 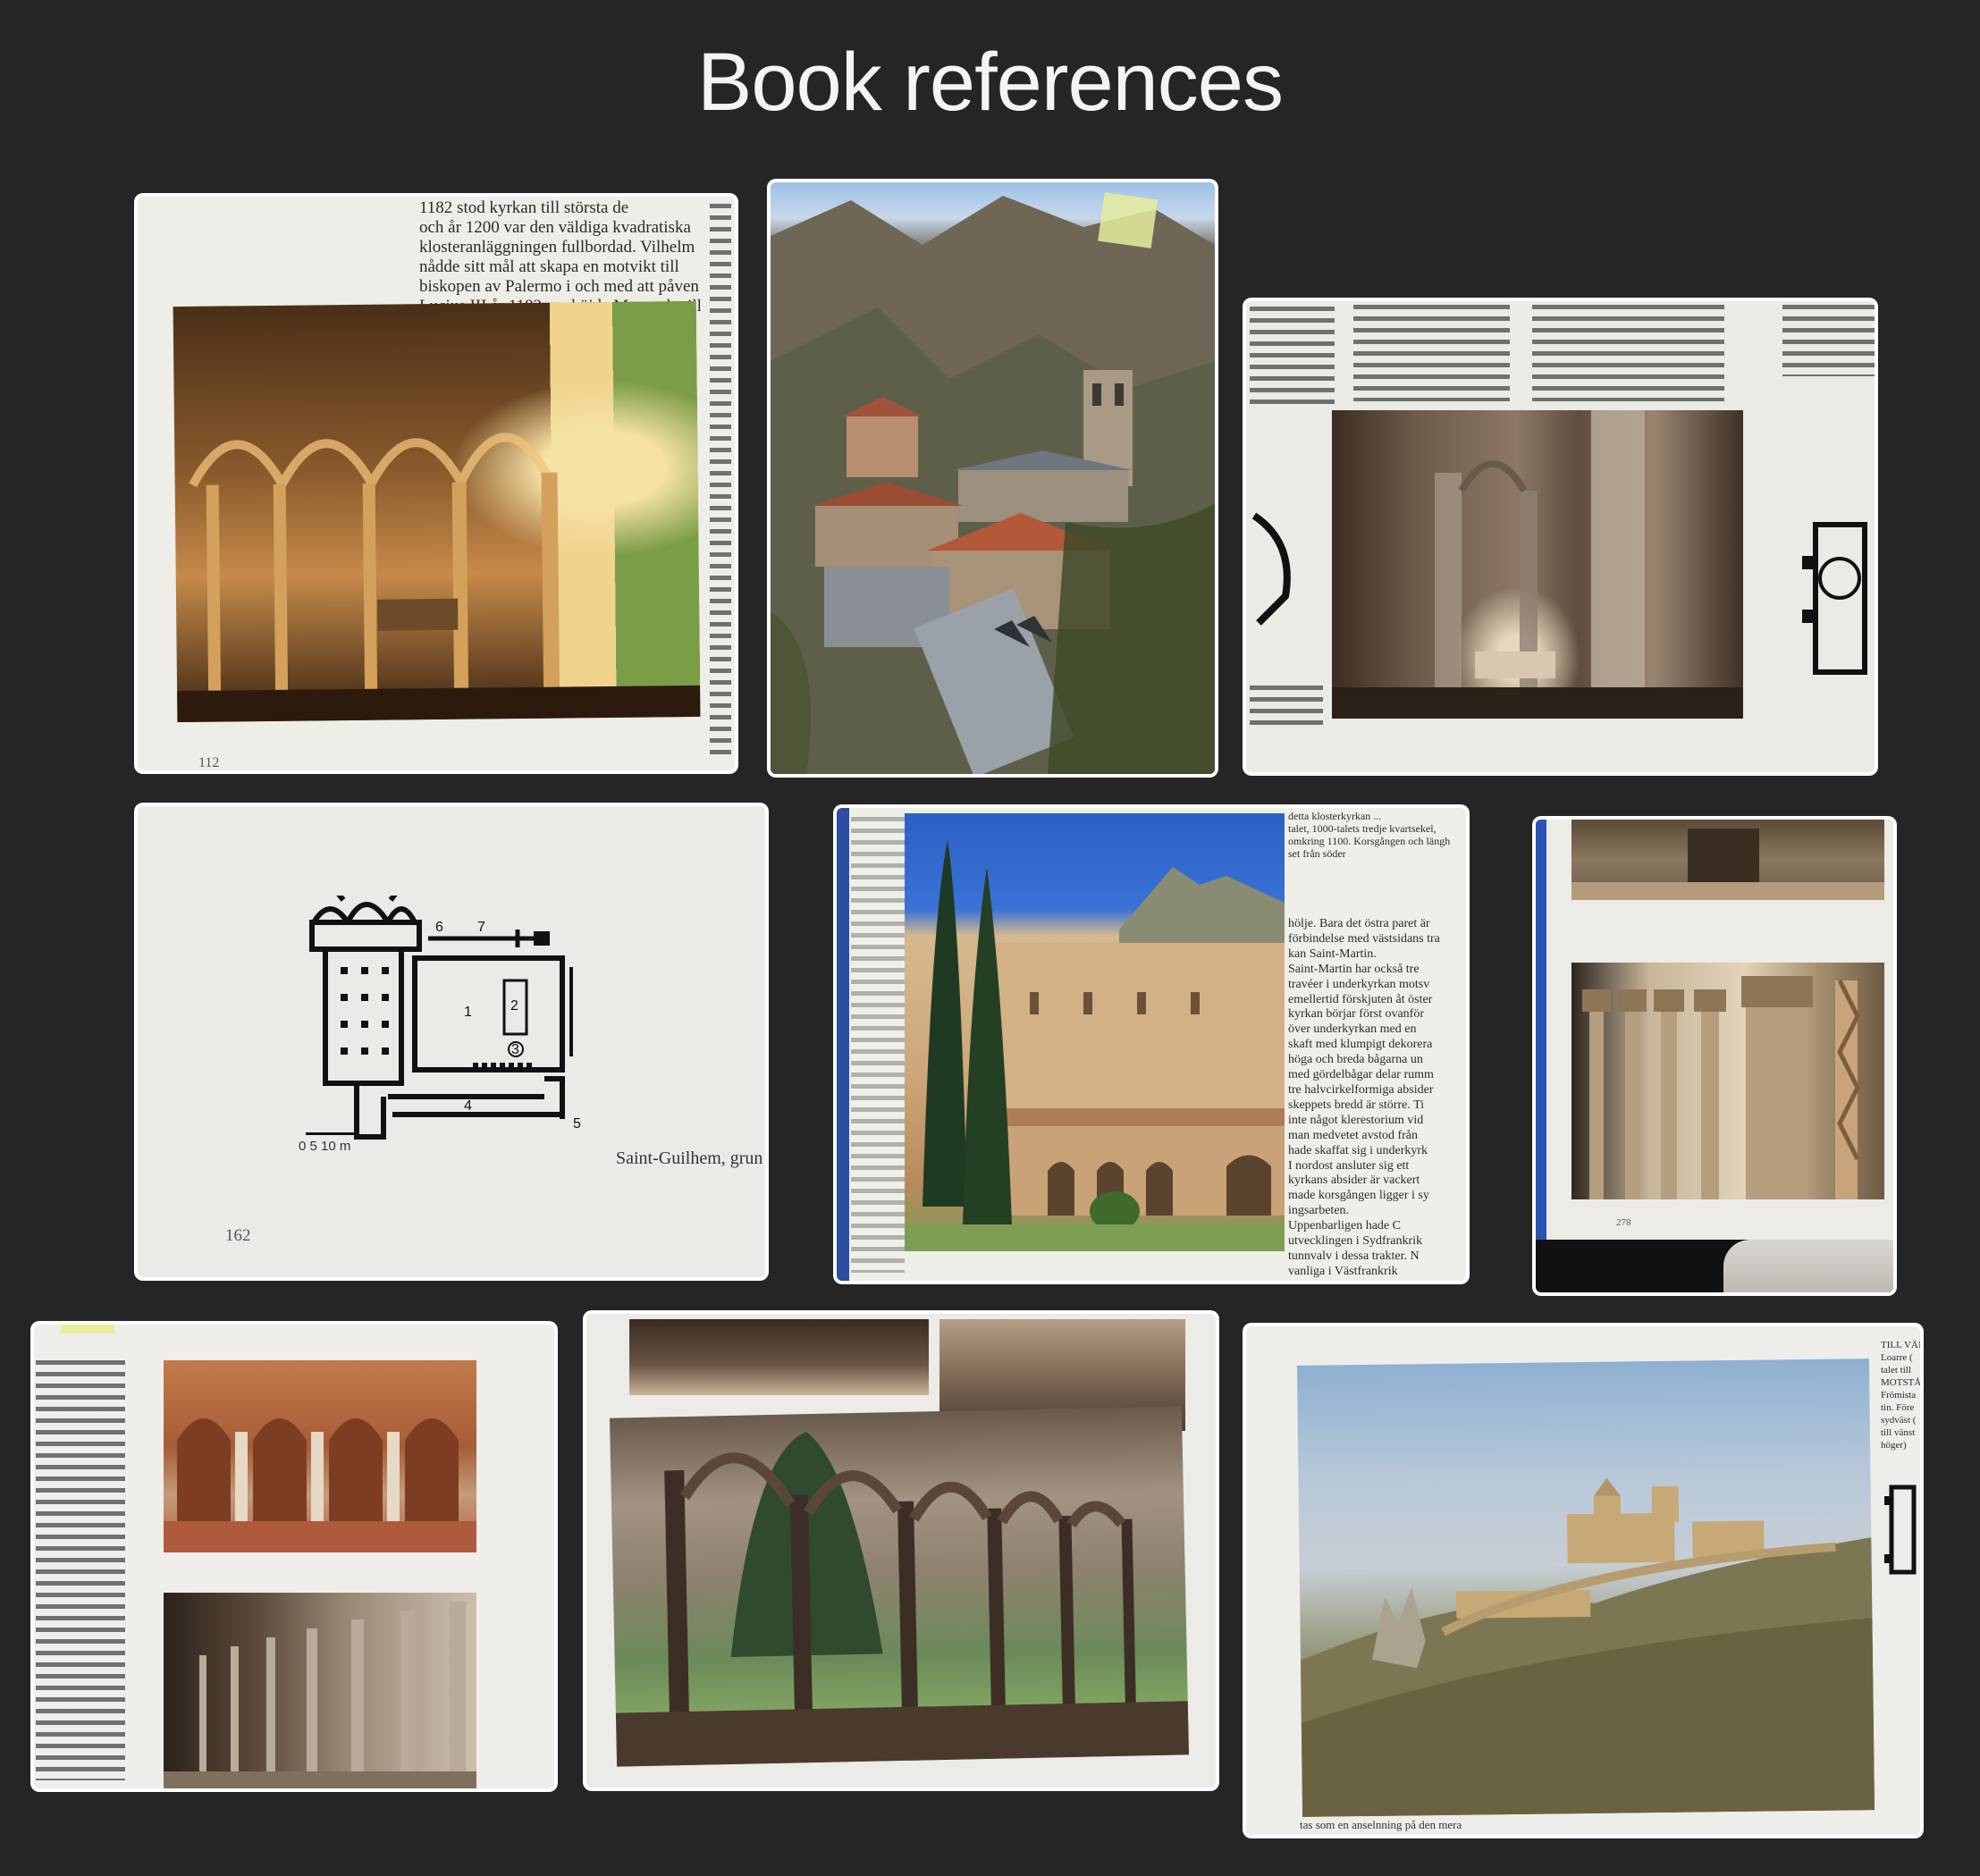 What do you see at coordinates (1834, 598) in the screenshot?
I see `floor-plan-fragment-right` at bounding box center [1834, 598].